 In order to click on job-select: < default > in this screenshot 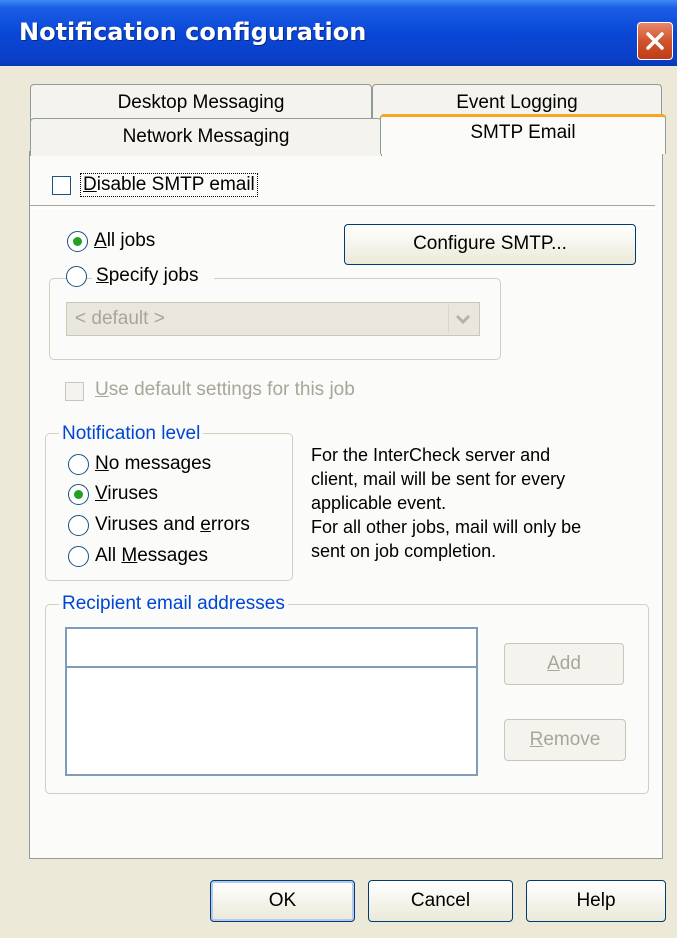, I will do `click(273, 319)`.